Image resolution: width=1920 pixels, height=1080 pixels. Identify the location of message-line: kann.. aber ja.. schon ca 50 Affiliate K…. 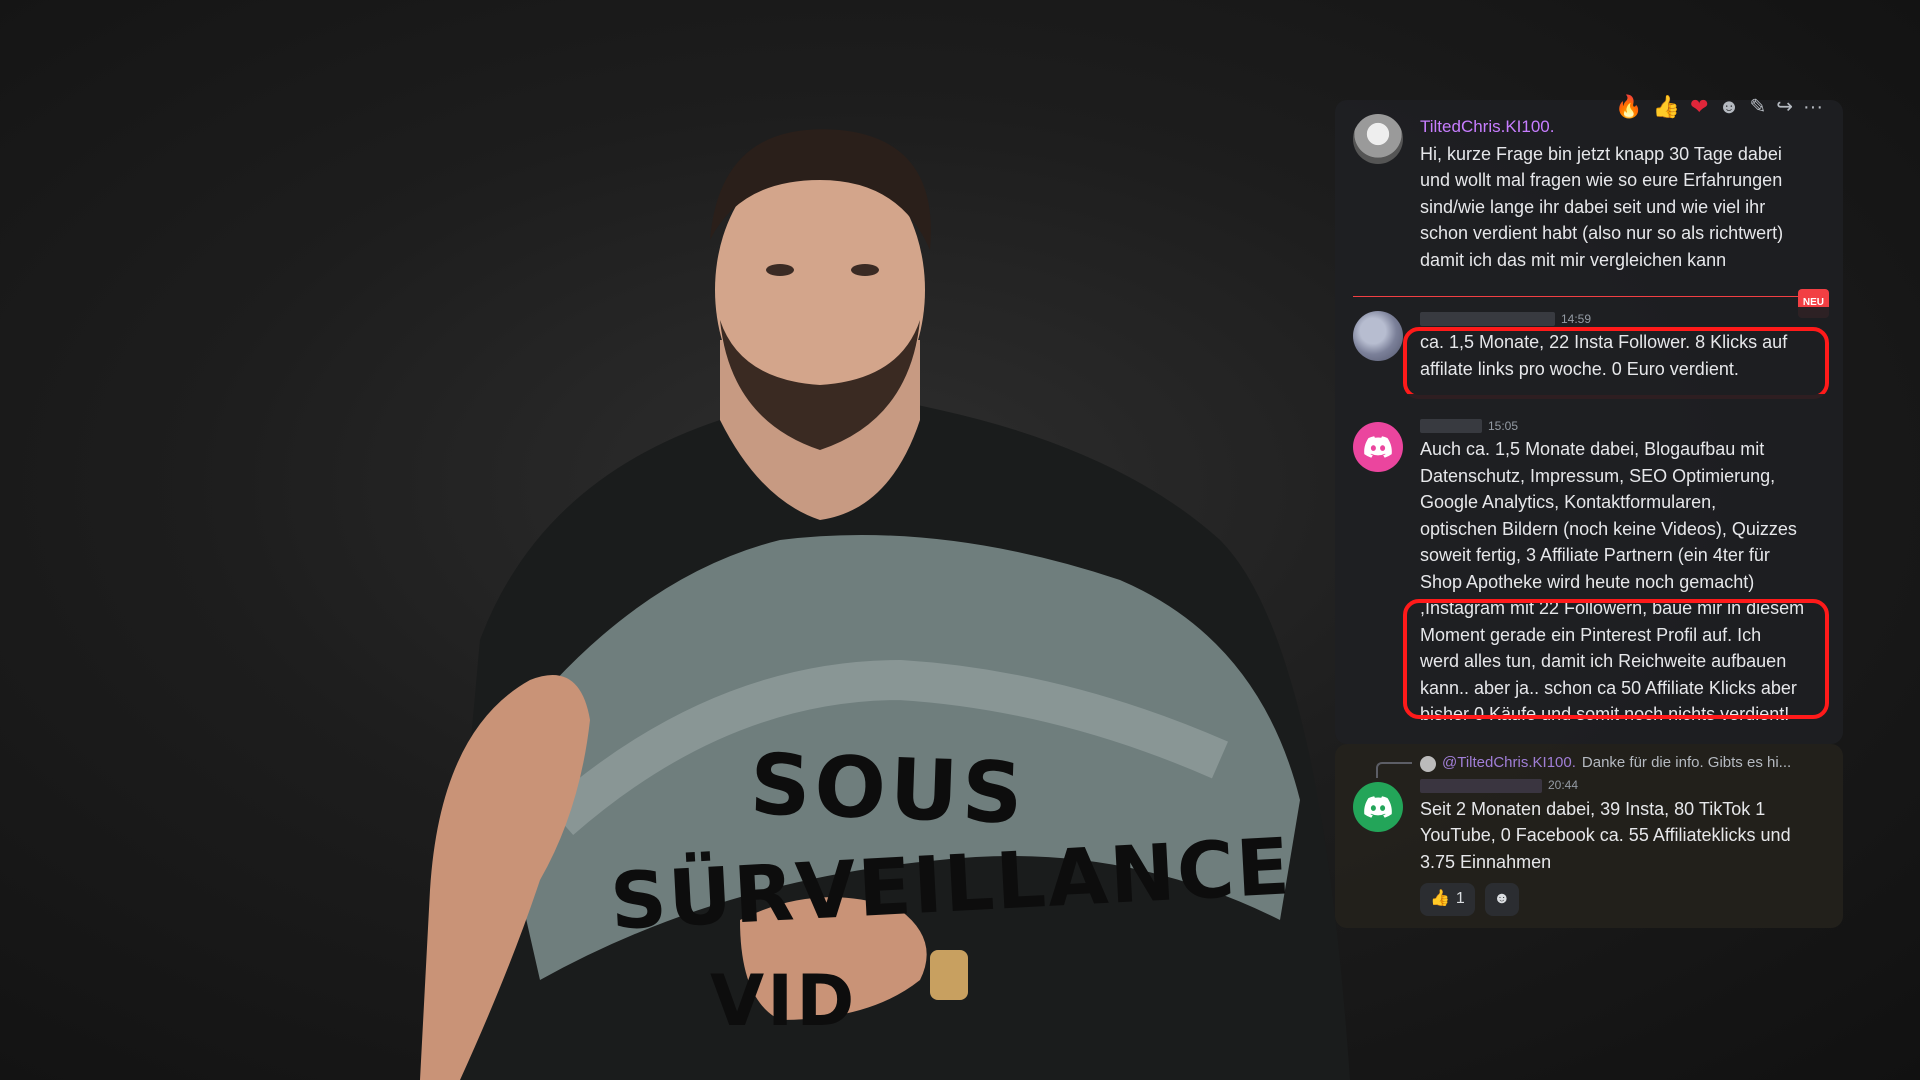
(1608, 687).